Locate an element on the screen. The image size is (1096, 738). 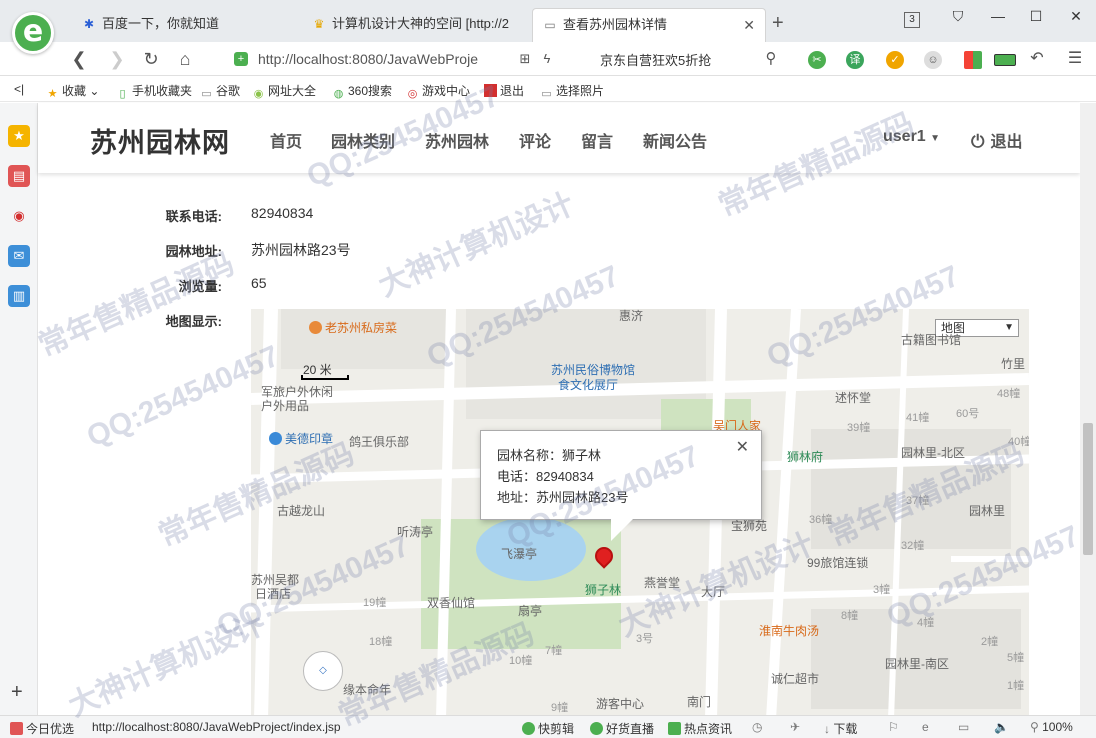
poi: 燕誉堂 is located at coordinates (662, 582).